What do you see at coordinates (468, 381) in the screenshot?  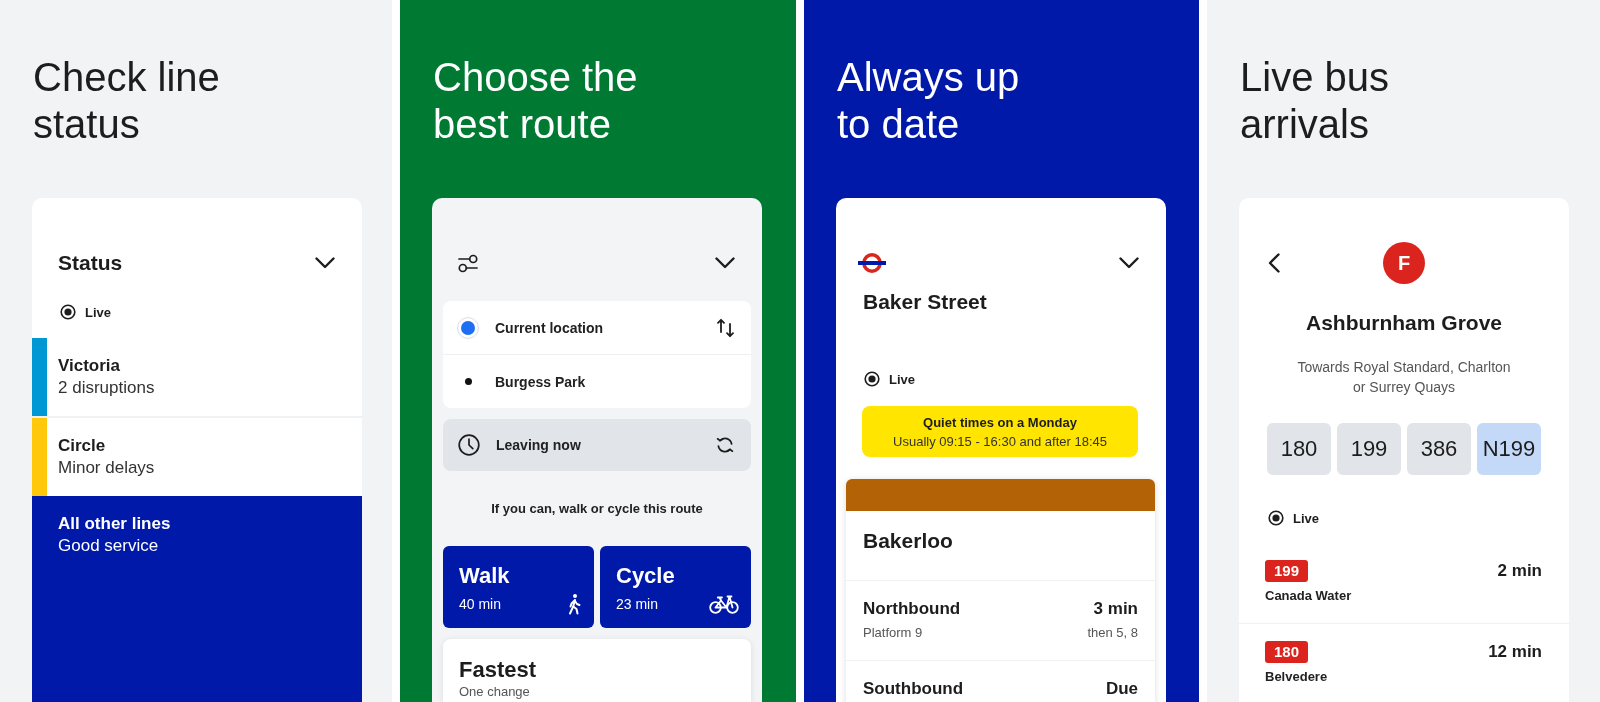 I see `dot-icon` at bounding box center [468, 381].